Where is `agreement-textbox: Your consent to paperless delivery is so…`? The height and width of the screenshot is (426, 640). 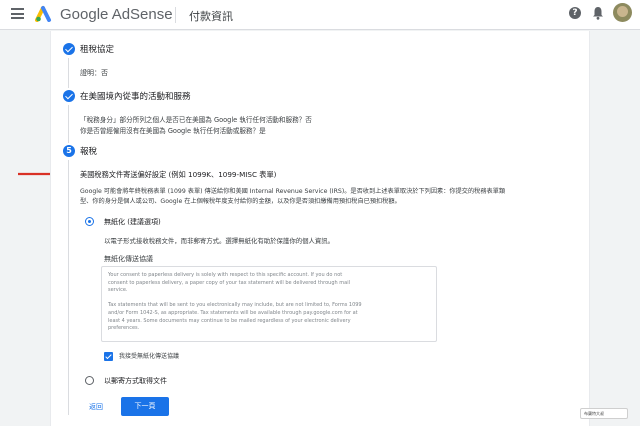 agreement-textbox: Your consent to paperless delivery is so… is located at coordinates (269, 304).